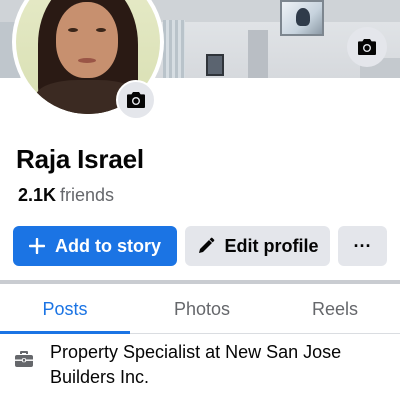 This screenshot has height=400, width=400. I want to click on avatar-camera-button, so click(136, 100).